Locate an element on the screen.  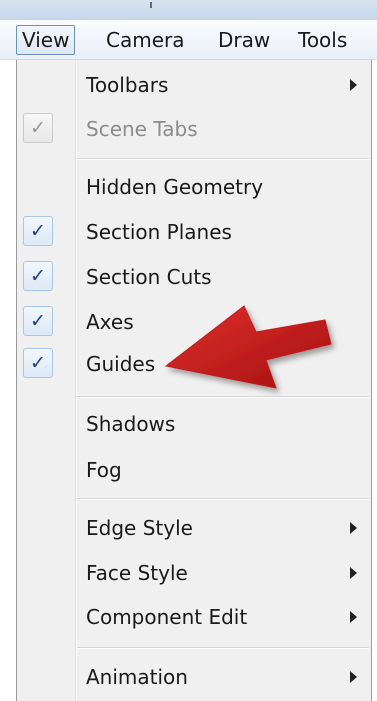
title-fragment is located at coordinates (151, 5).